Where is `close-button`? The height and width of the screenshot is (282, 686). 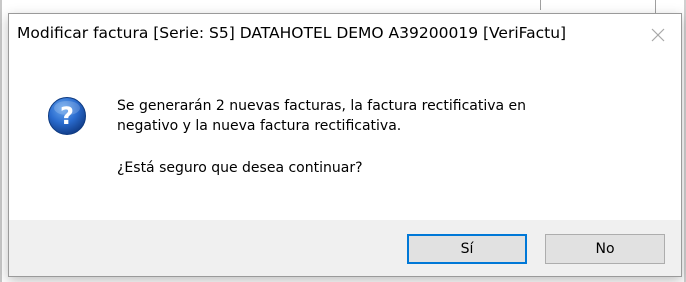
close-button is located at coordinates (658, 35).